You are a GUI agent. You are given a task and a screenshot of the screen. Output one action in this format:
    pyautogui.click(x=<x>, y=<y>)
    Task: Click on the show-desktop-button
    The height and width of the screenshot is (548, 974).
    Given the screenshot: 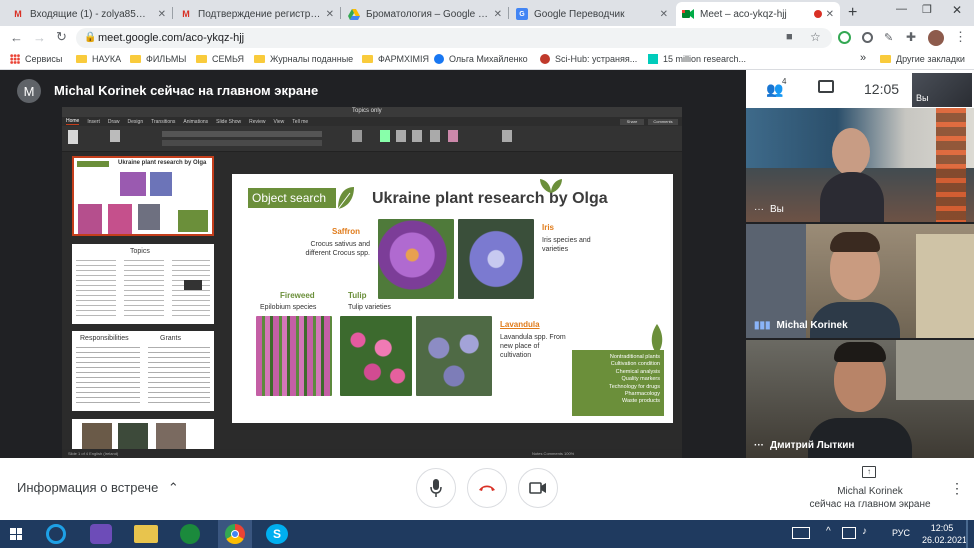 What is the action you would take?
    pyautogui.click(x=967, y=534)
    